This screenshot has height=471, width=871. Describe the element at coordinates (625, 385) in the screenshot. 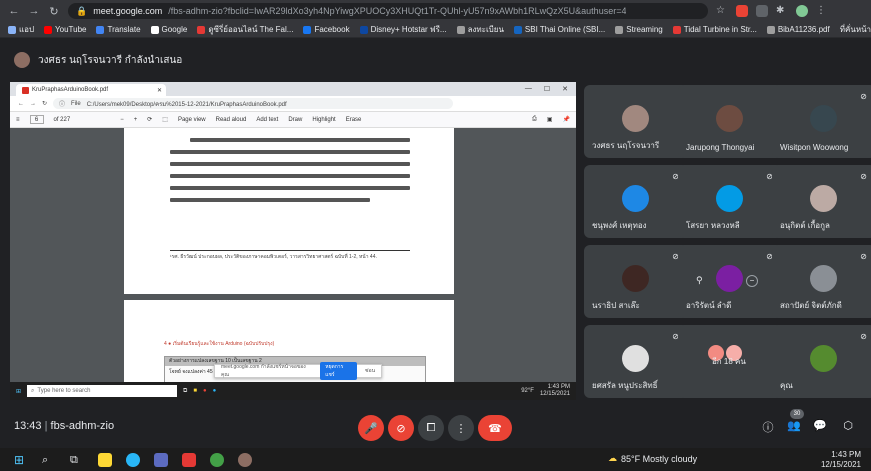

I see `participant-name: ยศสรัล หนูประสิทธิ์` at that location.